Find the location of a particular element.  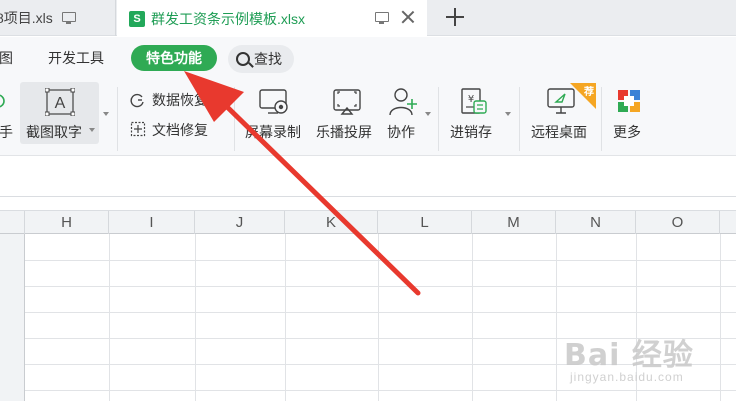

watermark-main: Bai 经验 is located at coordinates (629, 355).